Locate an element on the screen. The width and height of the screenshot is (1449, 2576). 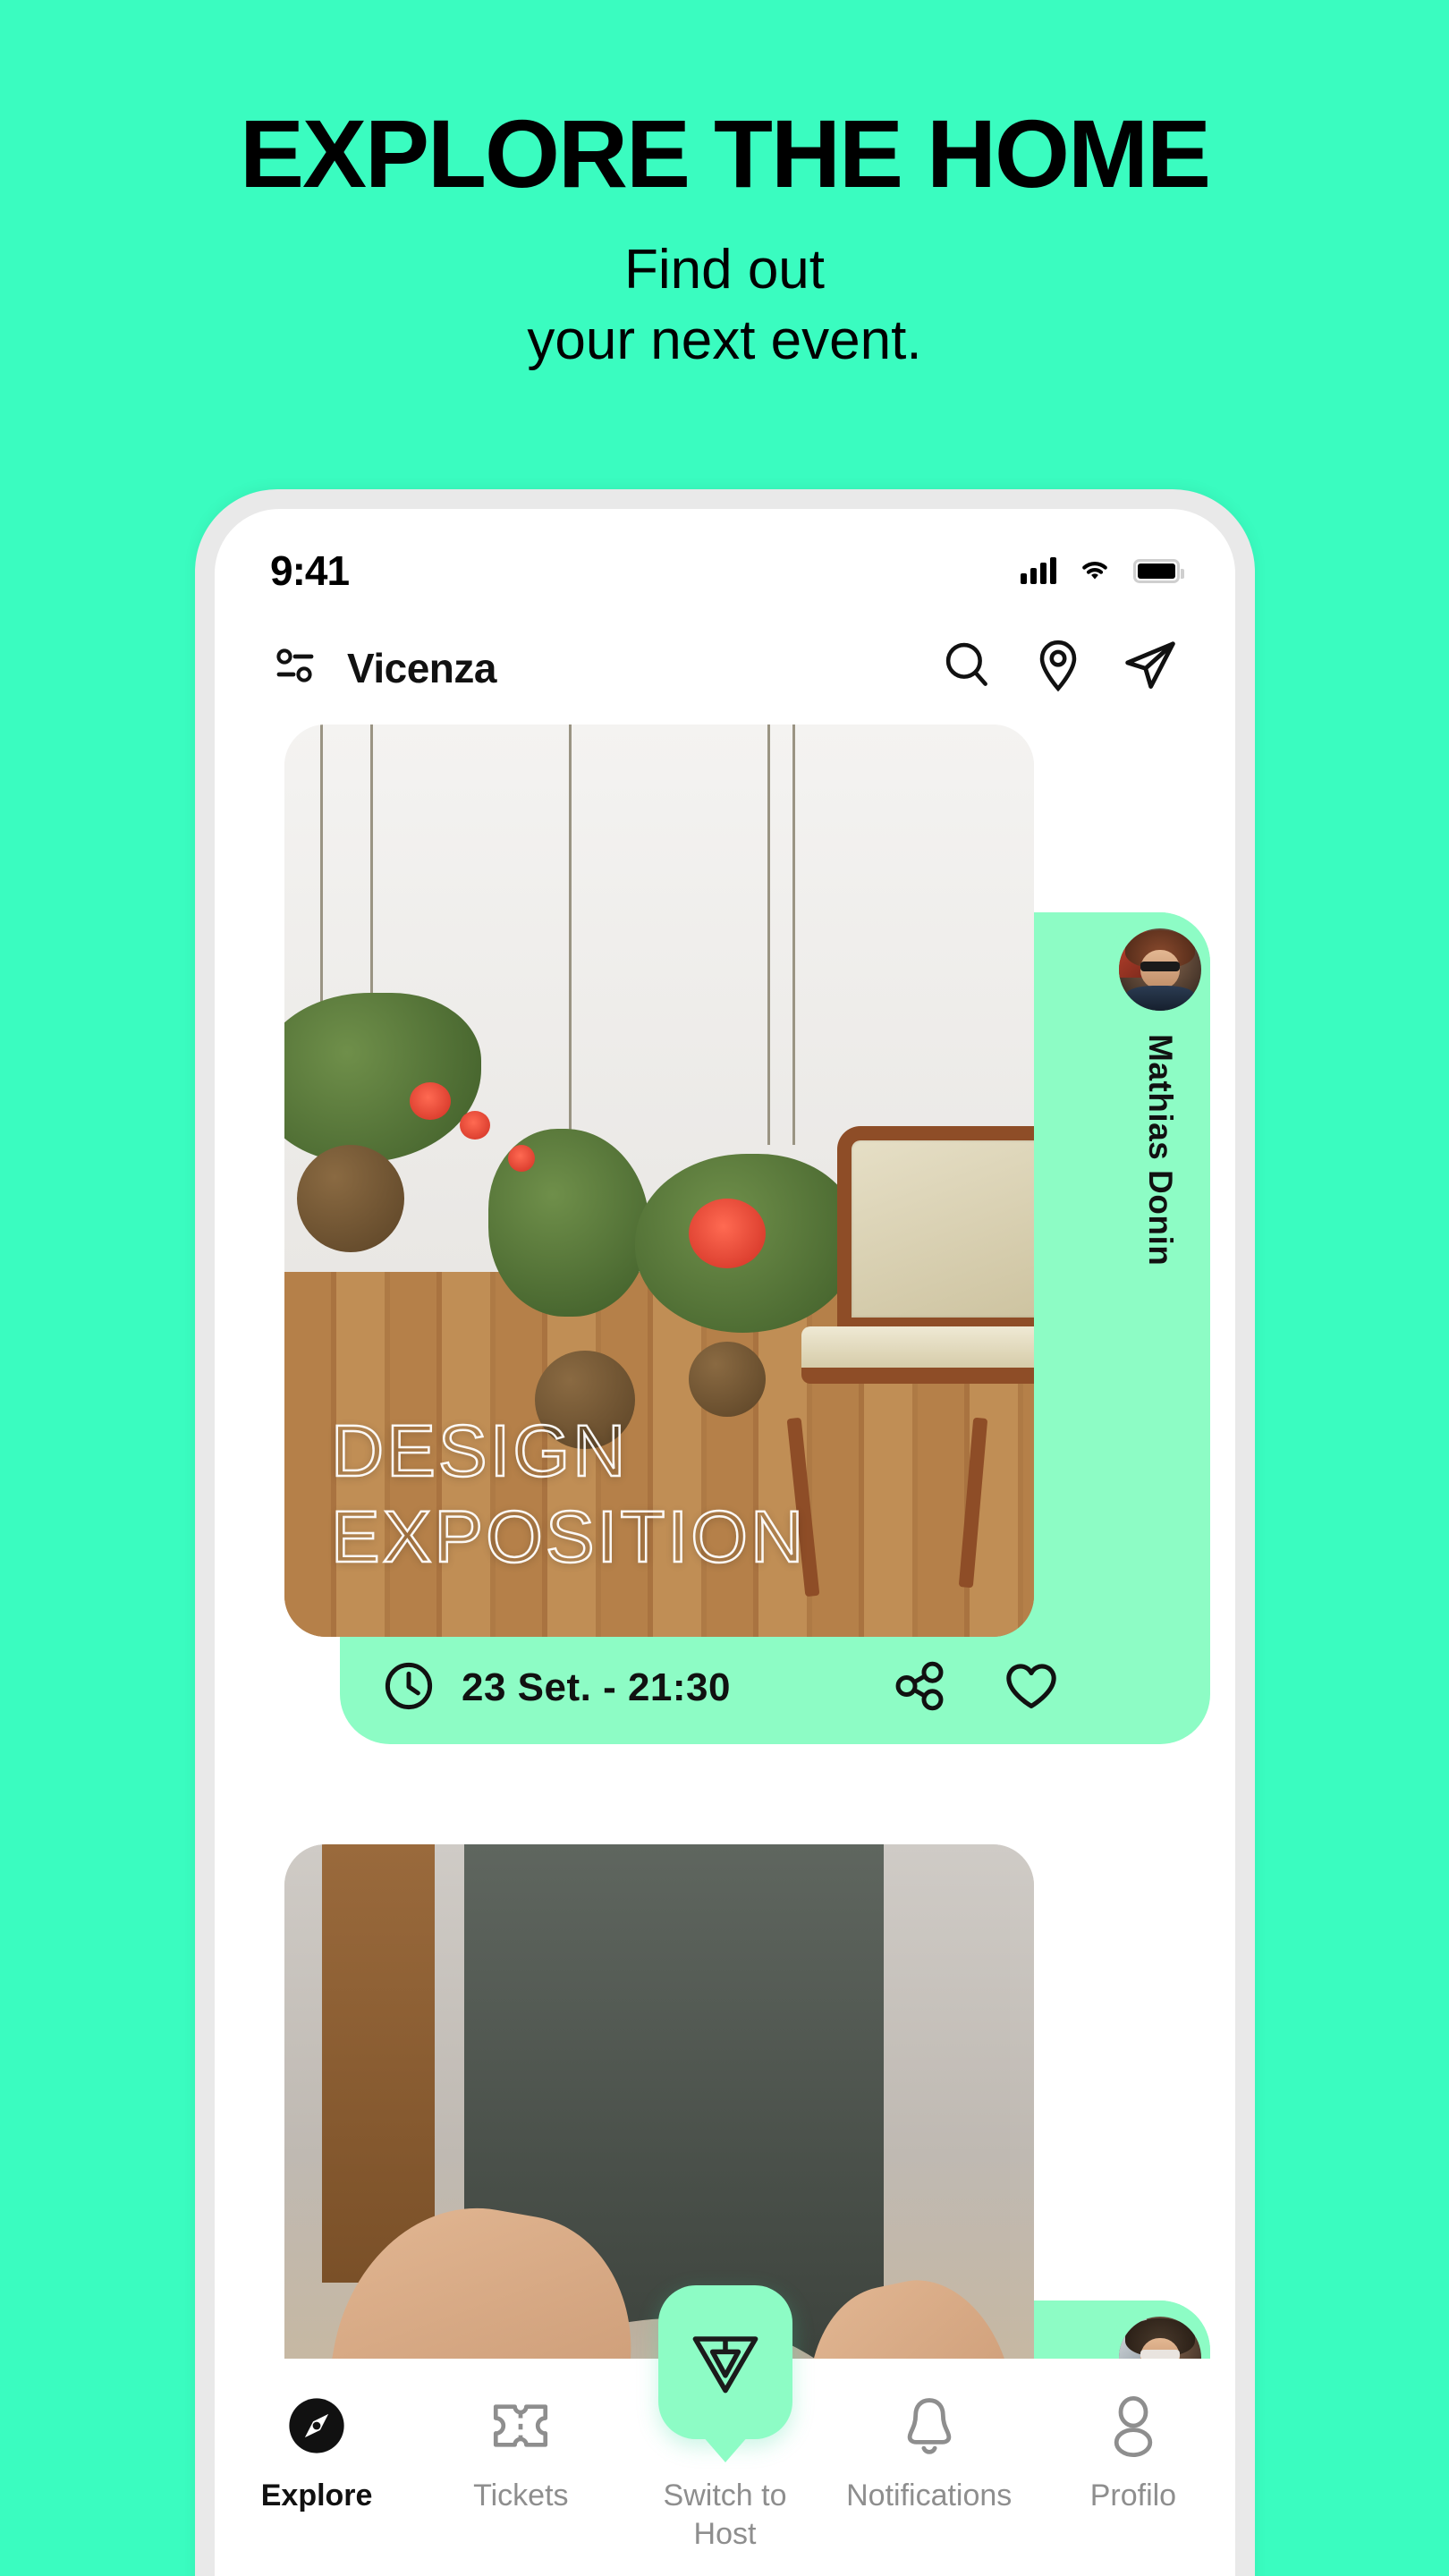
nav-label: Notifications is located at coordinates (929, 2495).